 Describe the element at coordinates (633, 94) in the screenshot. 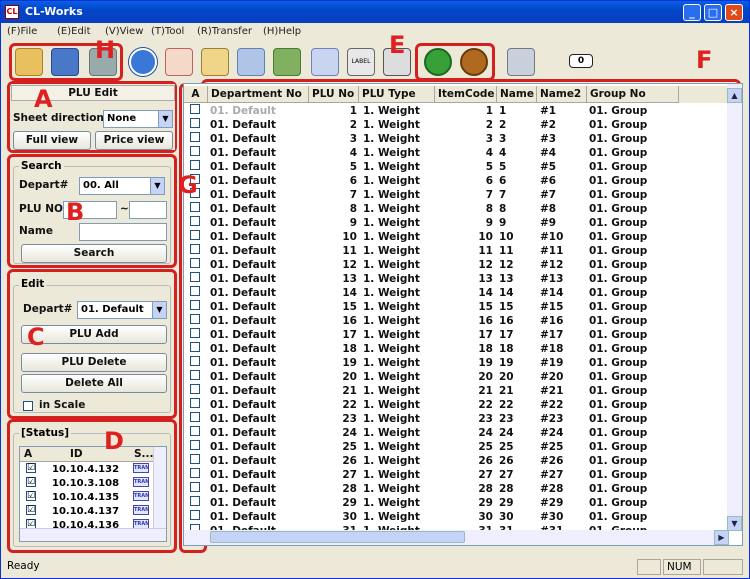

I see `grid-col-group: Group No` at that location.